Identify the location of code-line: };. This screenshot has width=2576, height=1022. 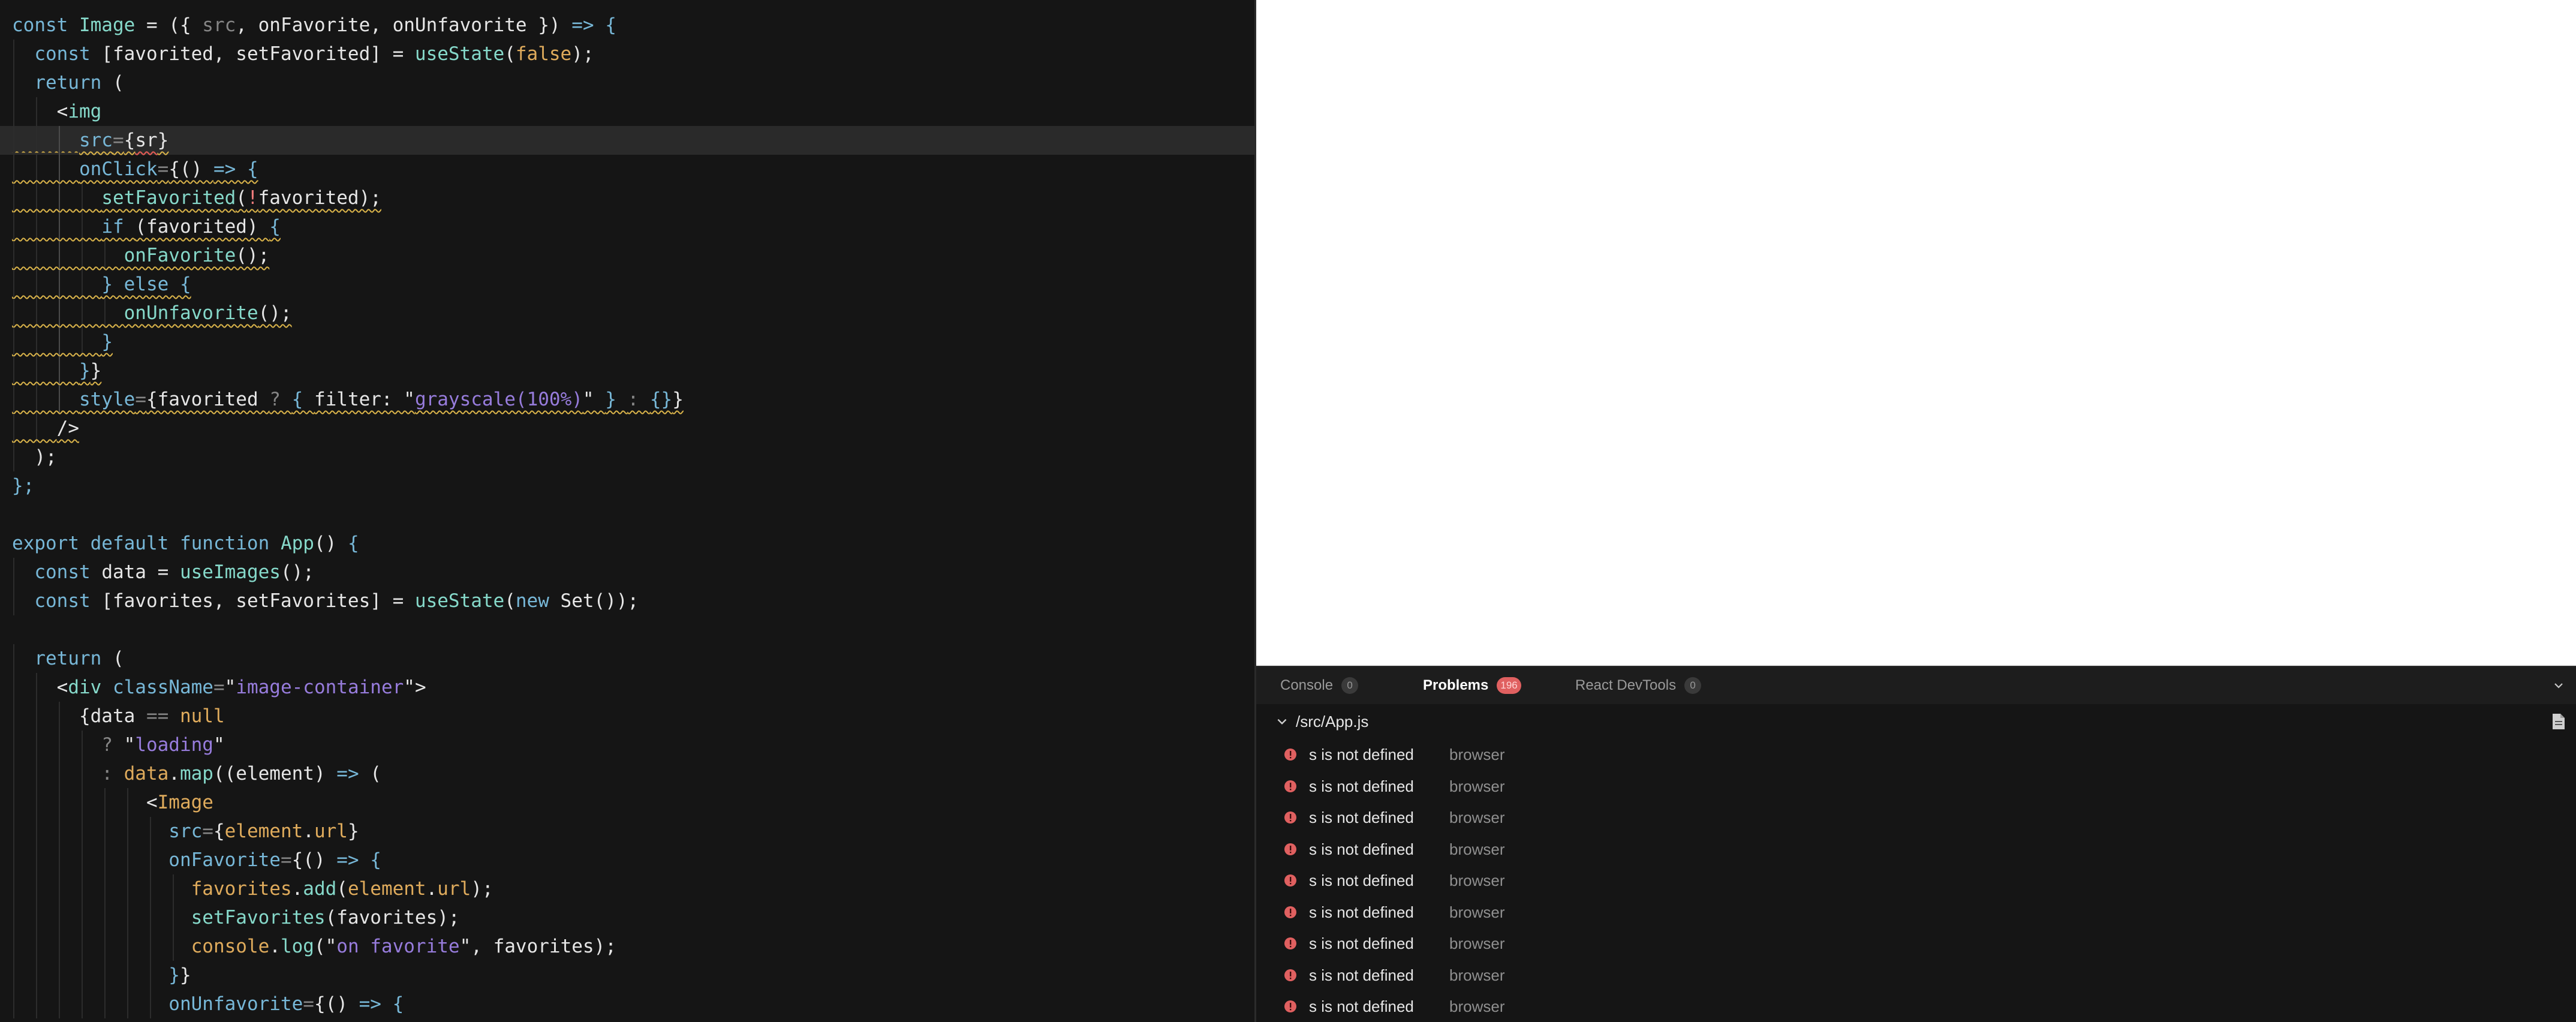
(627, 485).